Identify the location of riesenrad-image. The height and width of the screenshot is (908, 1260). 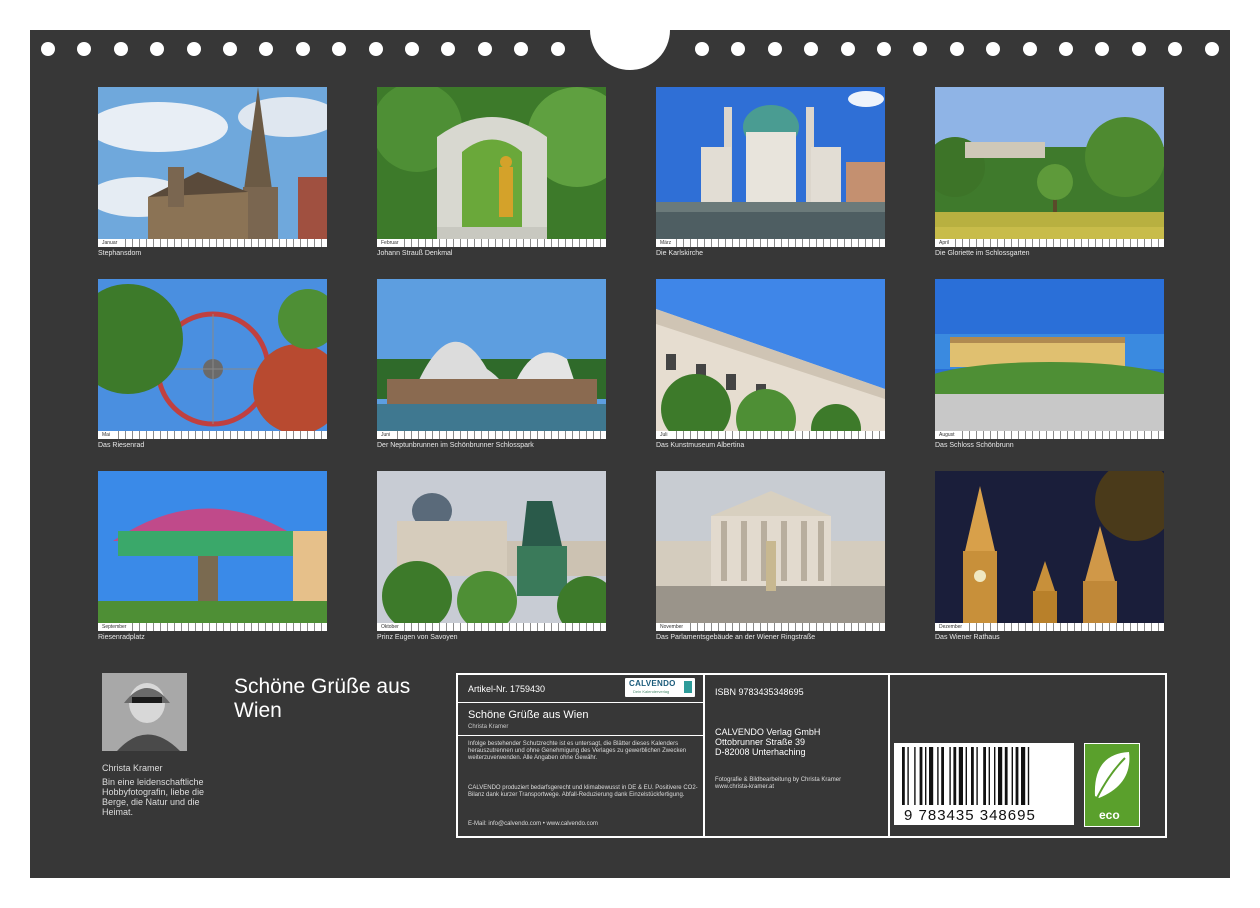
(212, 359).